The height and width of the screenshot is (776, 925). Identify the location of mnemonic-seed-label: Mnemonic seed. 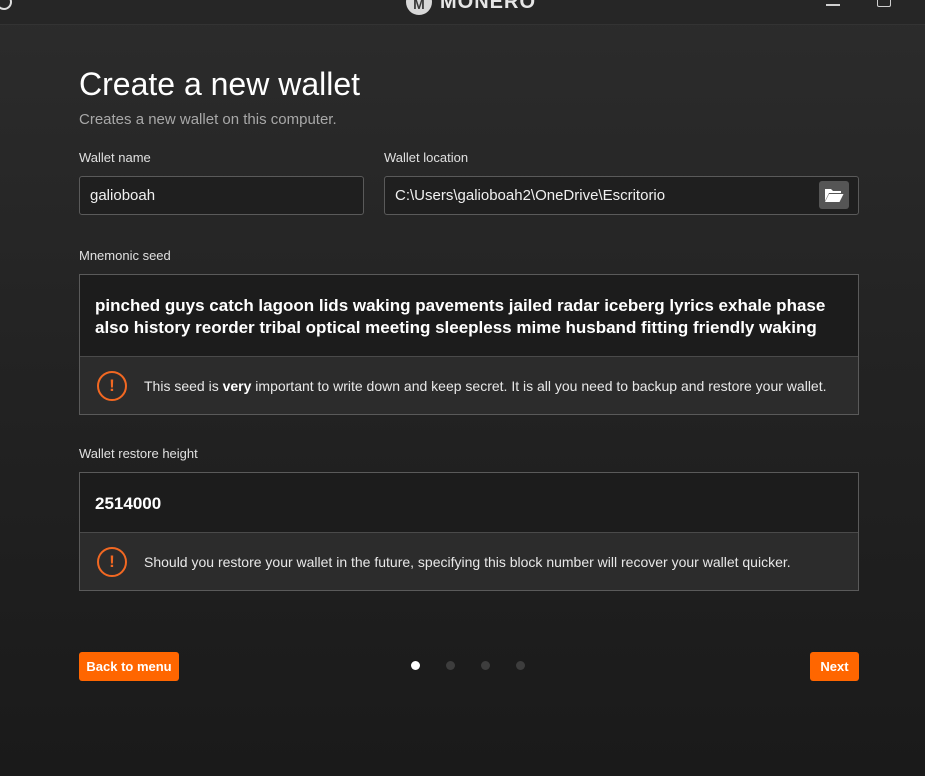
(125, 255).